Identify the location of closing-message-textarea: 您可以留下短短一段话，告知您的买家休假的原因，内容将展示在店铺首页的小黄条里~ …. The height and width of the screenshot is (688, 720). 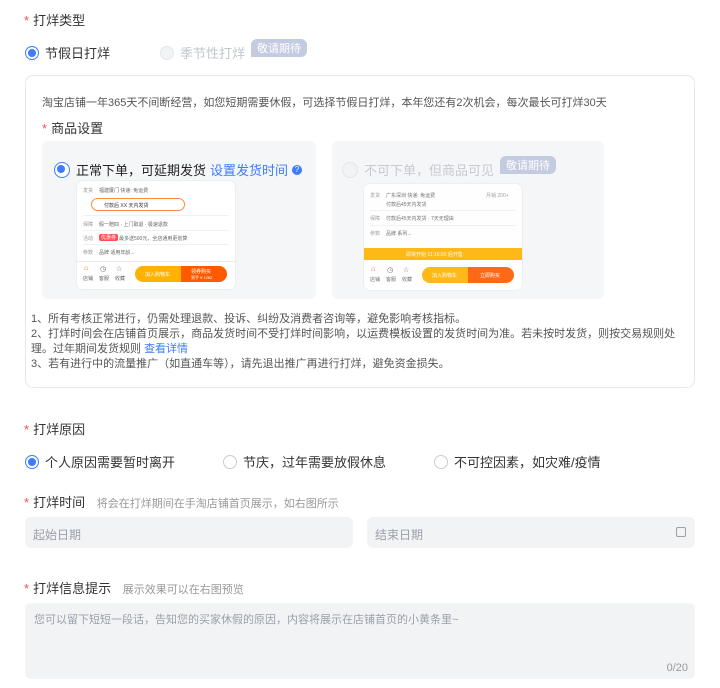
(360, 641).